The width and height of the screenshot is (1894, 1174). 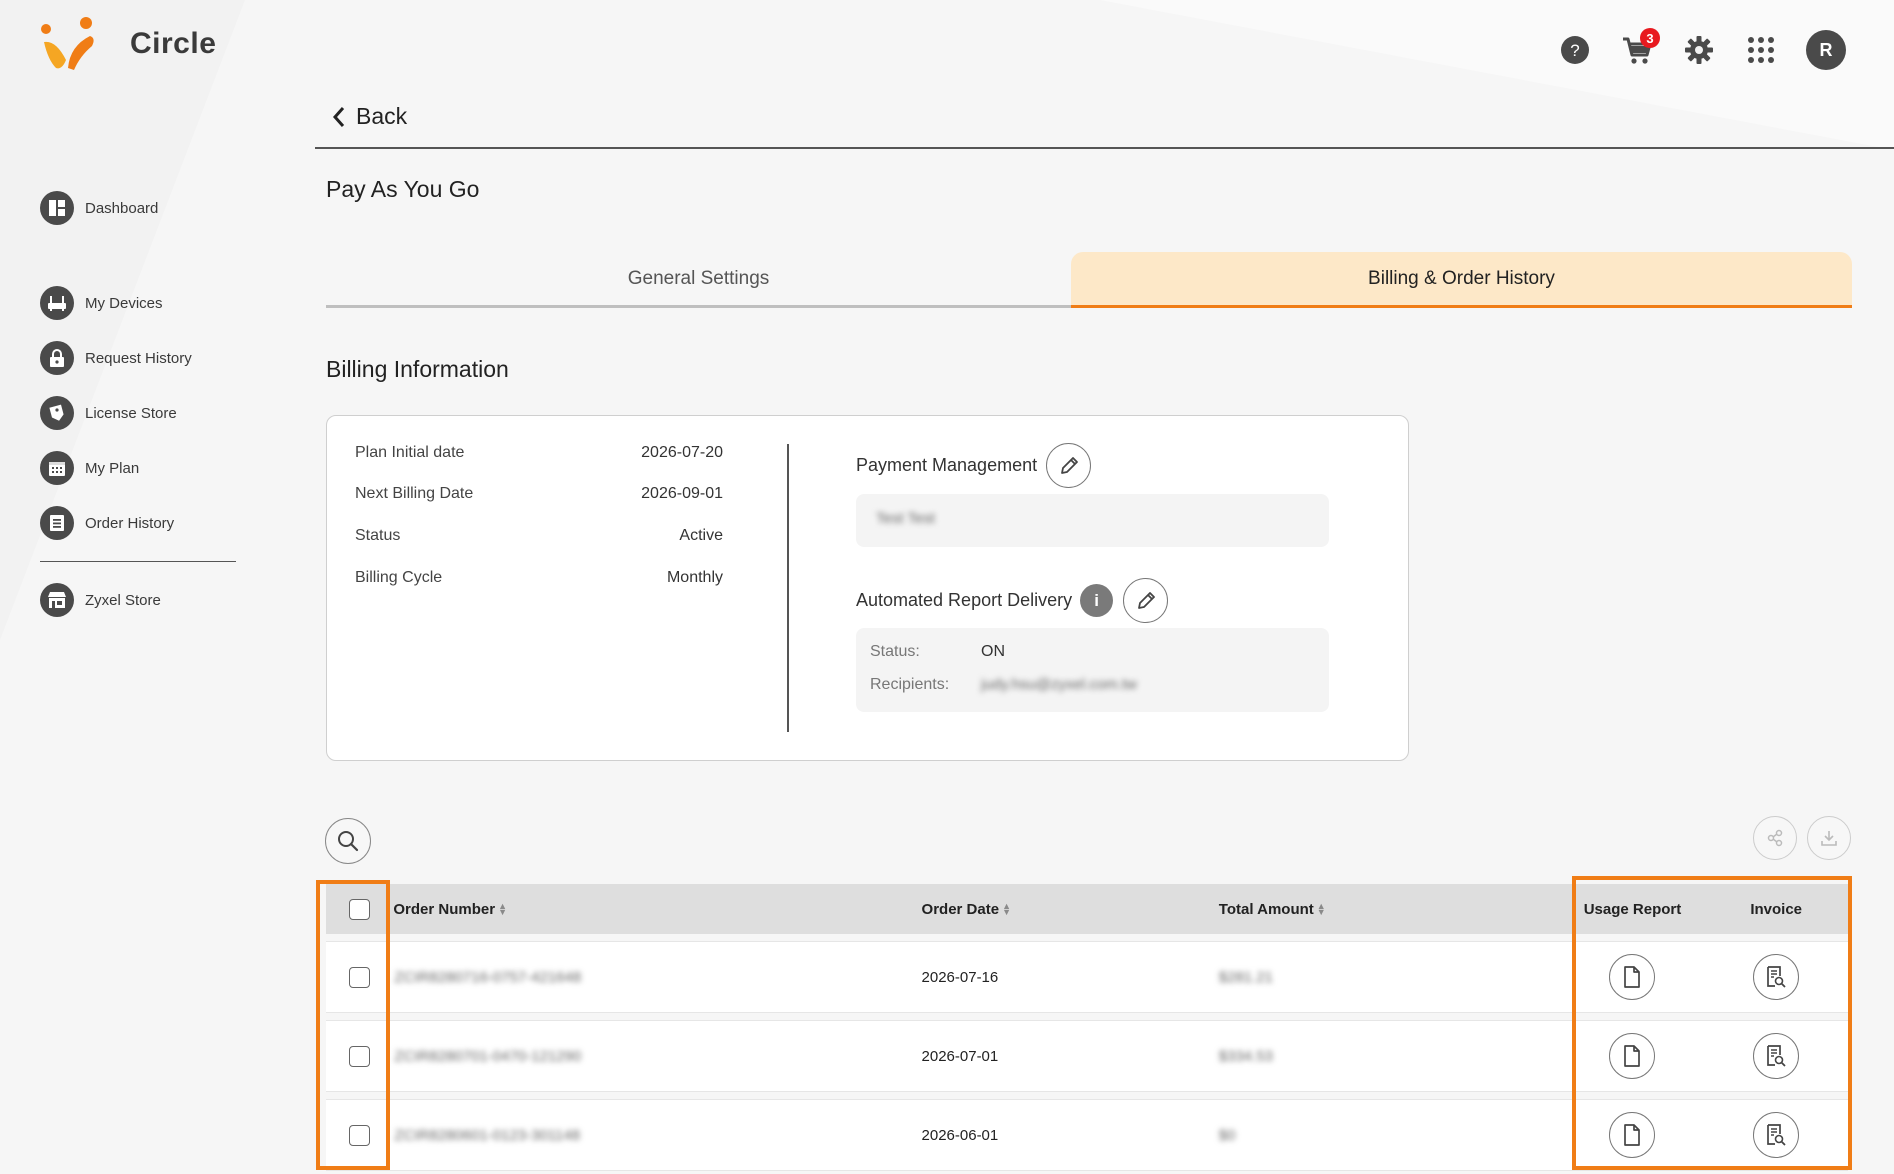 I want to click on column-order-number: Order Number ▲ ▼, so click(x=656, y=909).